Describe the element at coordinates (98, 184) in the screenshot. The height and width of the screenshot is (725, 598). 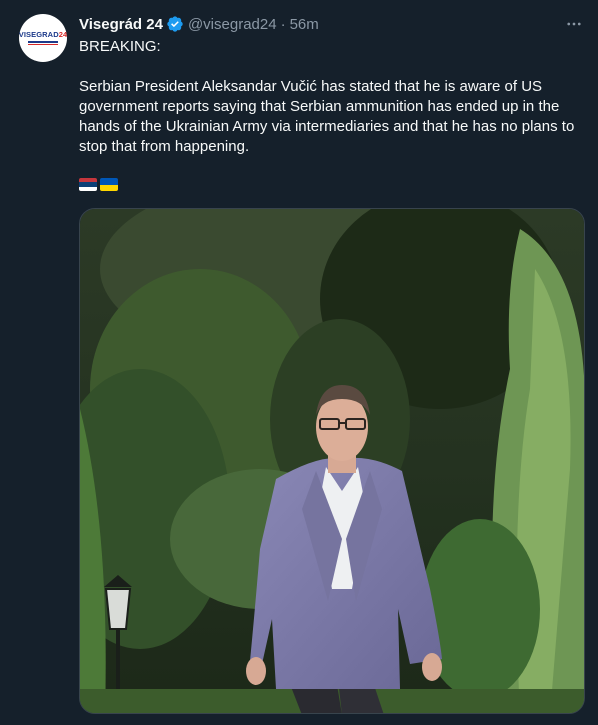
I see `flag-emojis` at that location.